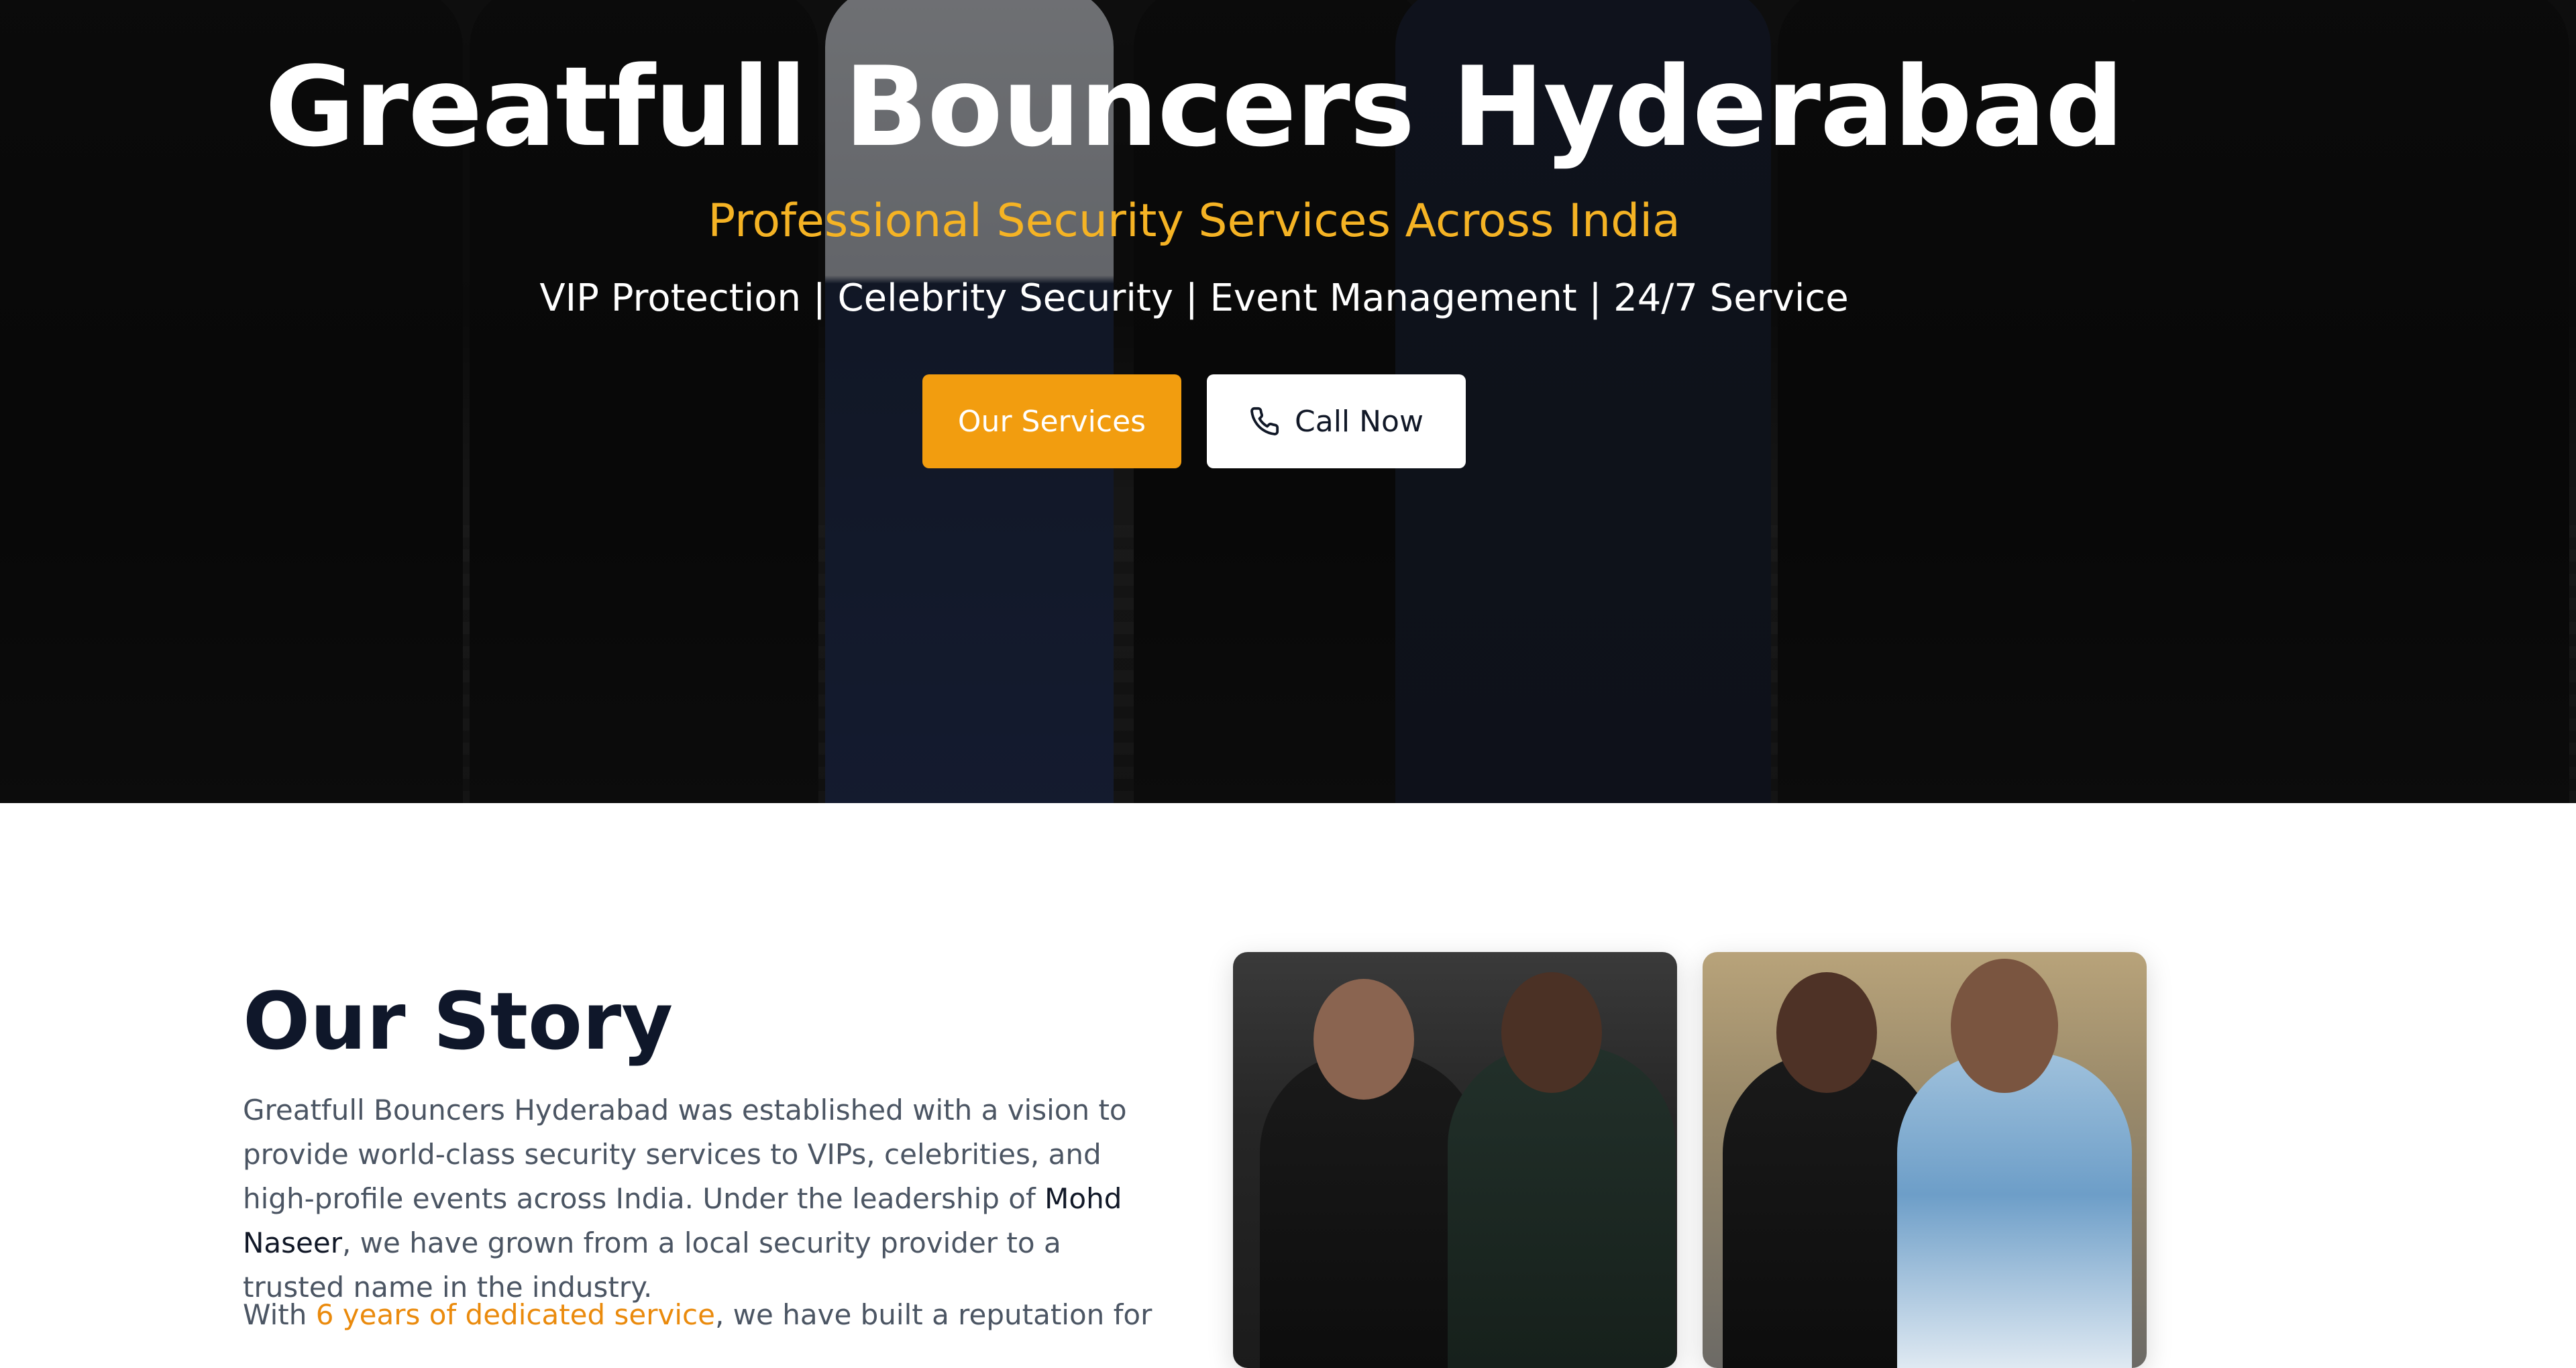 The image size is (2576, 1368). I want to click on story-text: With, so click(279, 1314).